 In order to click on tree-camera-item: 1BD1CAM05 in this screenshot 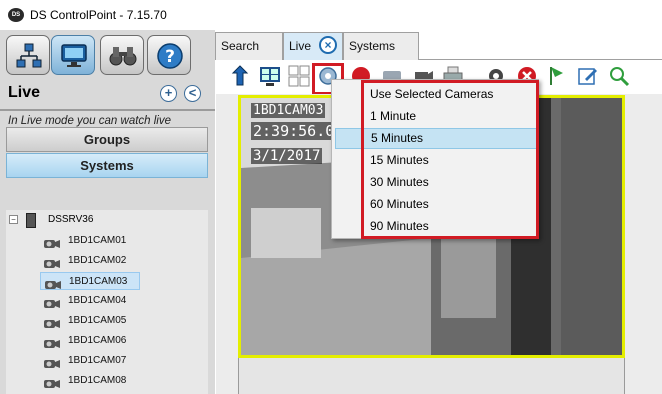, I will do `click(90, 321)`.